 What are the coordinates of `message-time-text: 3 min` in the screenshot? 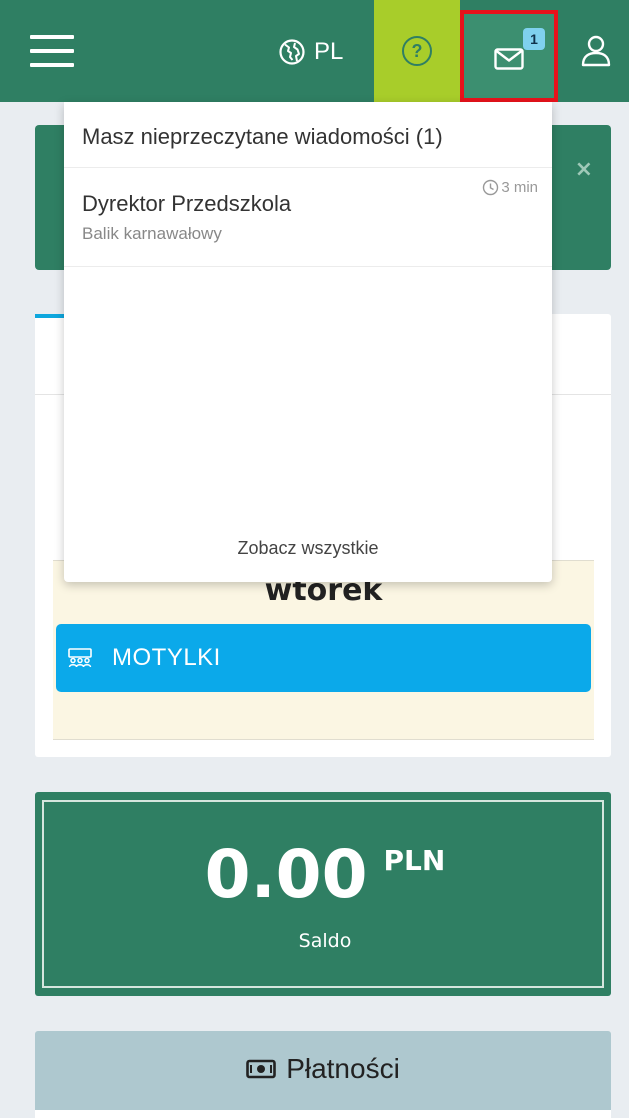 It's located at (519, 187).